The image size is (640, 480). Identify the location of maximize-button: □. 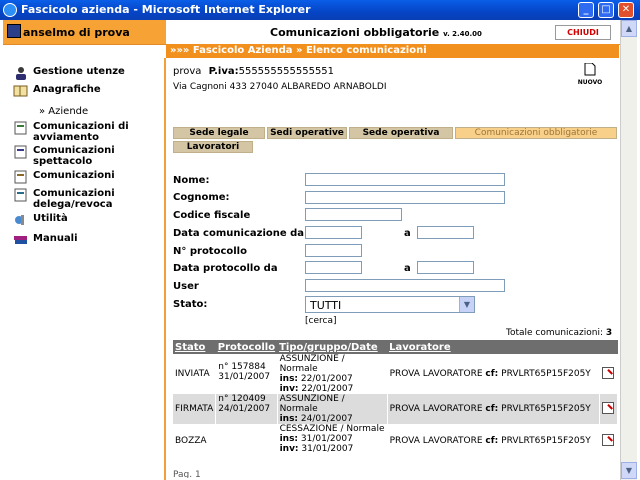
(606, 10).